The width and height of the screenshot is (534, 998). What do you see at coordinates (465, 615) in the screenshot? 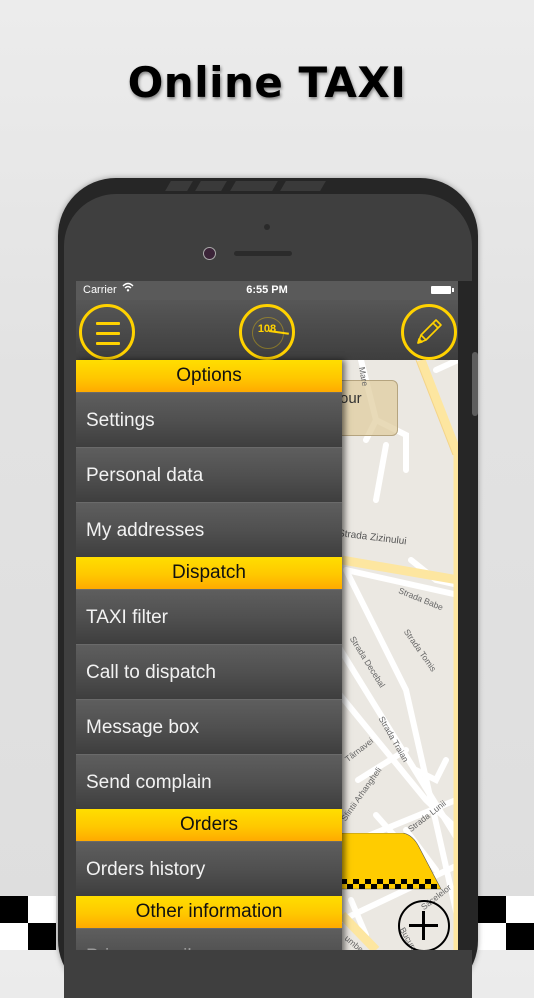
I see `phone-bezel-right` at bounding box center [465, 615].